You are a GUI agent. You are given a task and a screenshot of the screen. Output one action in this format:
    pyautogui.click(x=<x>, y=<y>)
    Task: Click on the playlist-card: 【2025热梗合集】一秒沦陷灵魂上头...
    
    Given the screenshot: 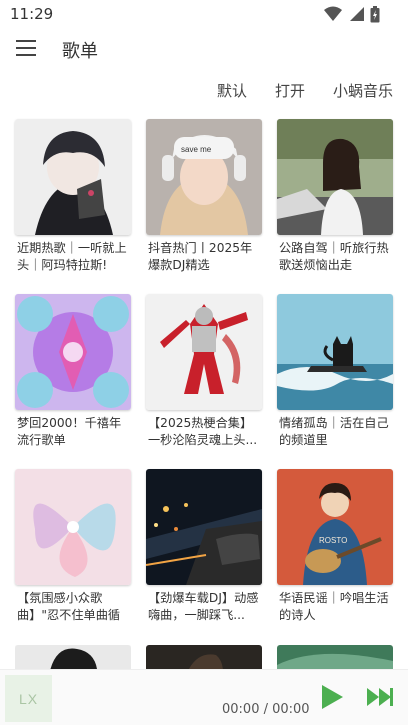 What is the action you would take?
    pyautogui.click(x=204, y=376)
    